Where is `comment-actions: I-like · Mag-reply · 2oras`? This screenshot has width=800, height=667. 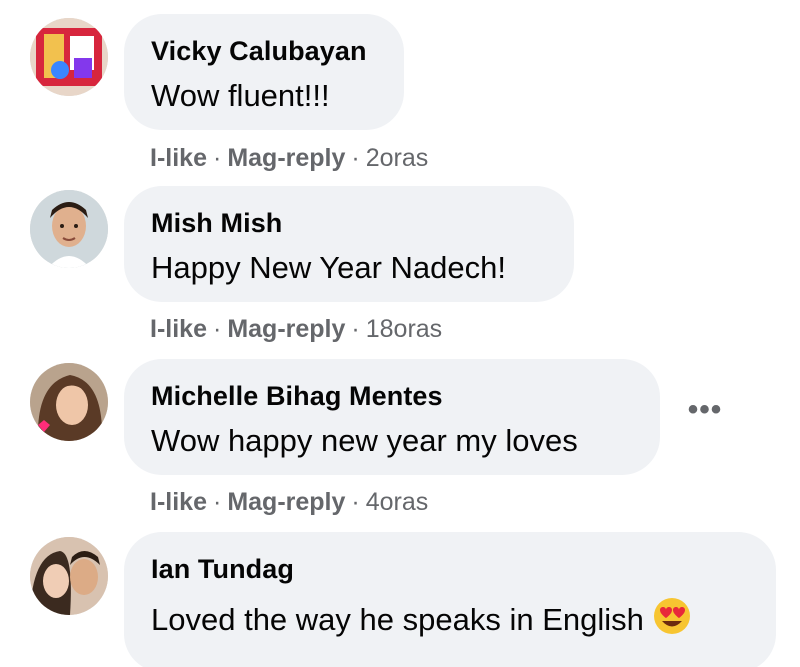 comment-actions: I-like · Mag-reply · 2oras is located at coordinates (289, 158).